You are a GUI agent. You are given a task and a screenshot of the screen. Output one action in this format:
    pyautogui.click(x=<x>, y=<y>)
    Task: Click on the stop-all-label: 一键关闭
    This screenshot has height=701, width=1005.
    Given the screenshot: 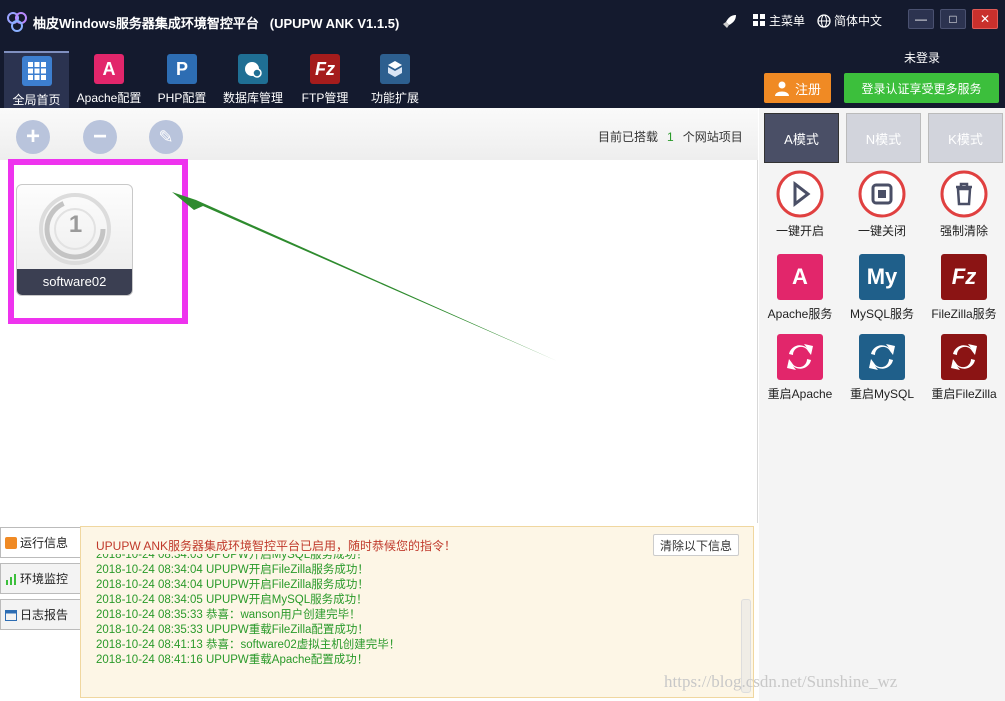 What is the action you would take?
    pyautogui.click(x=881, y=231)
    